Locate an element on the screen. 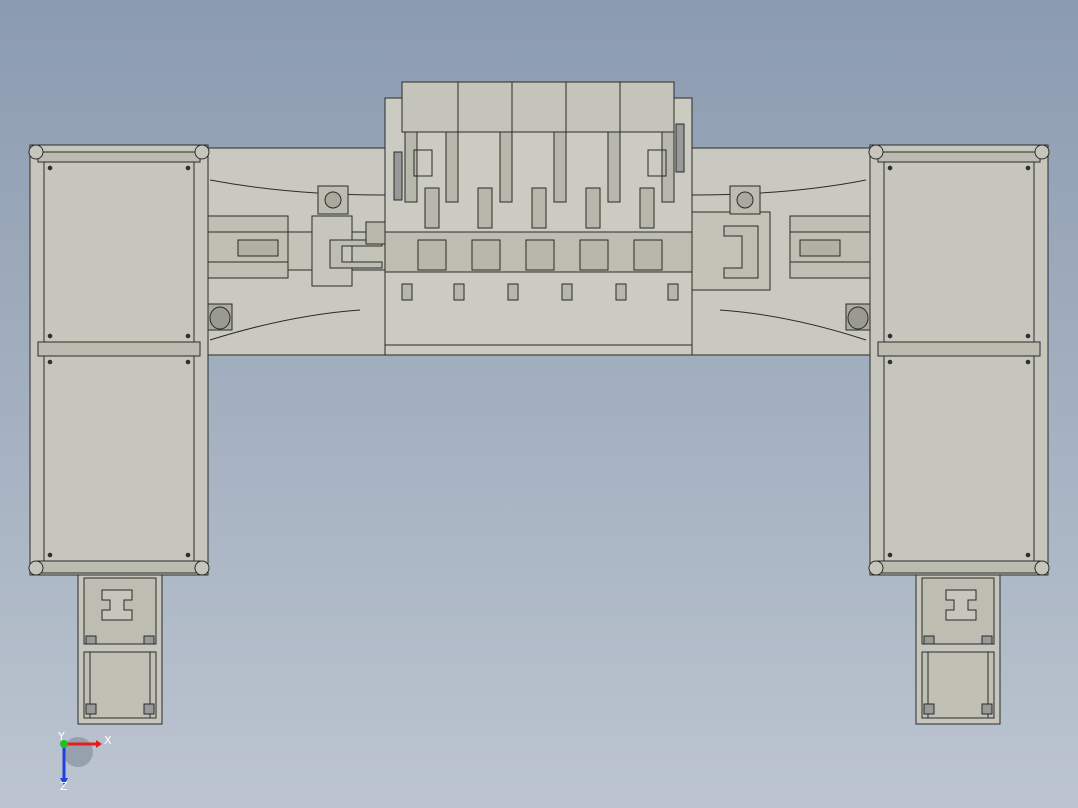  bottom-left-slide-module is located at coordinates (120, 648).